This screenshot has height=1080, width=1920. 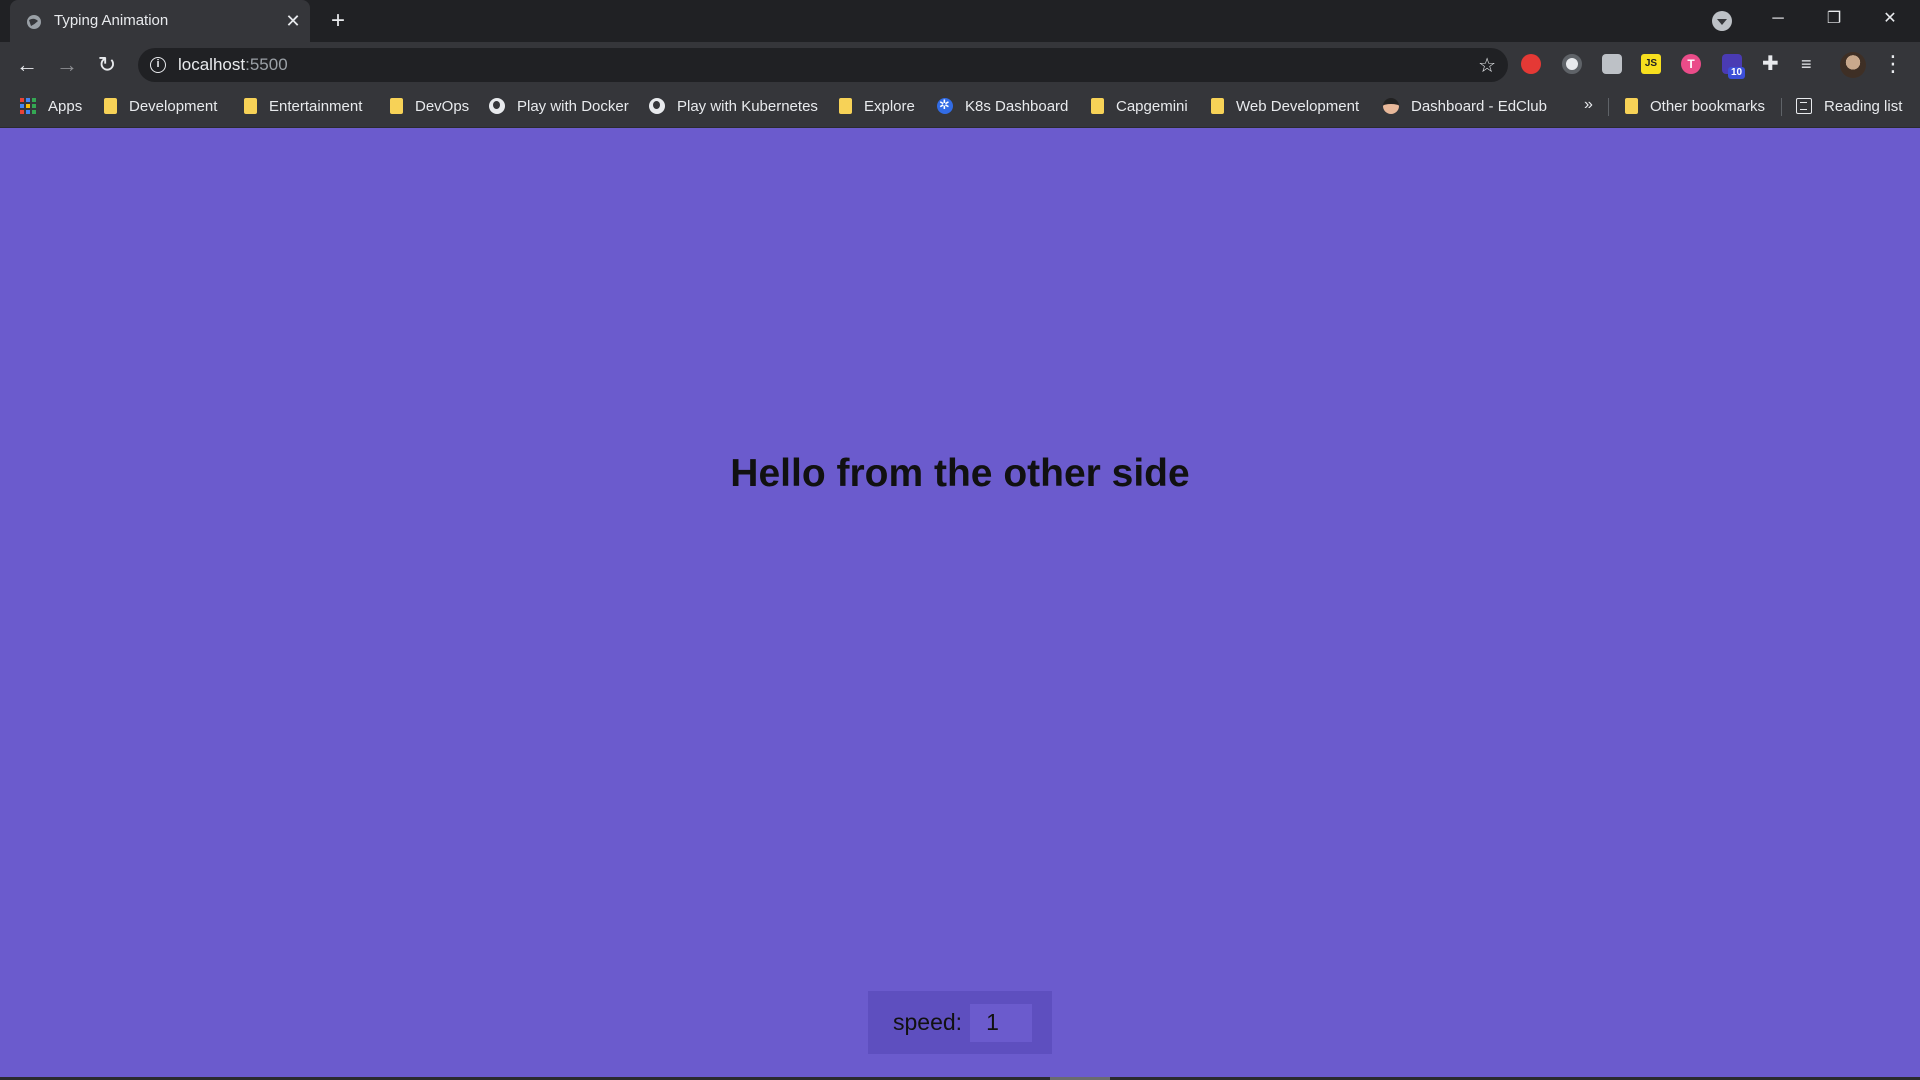 I want to click on bookmark-dashboard-edclub: Dashboard - EdClub, so click(x=1465, y=106).